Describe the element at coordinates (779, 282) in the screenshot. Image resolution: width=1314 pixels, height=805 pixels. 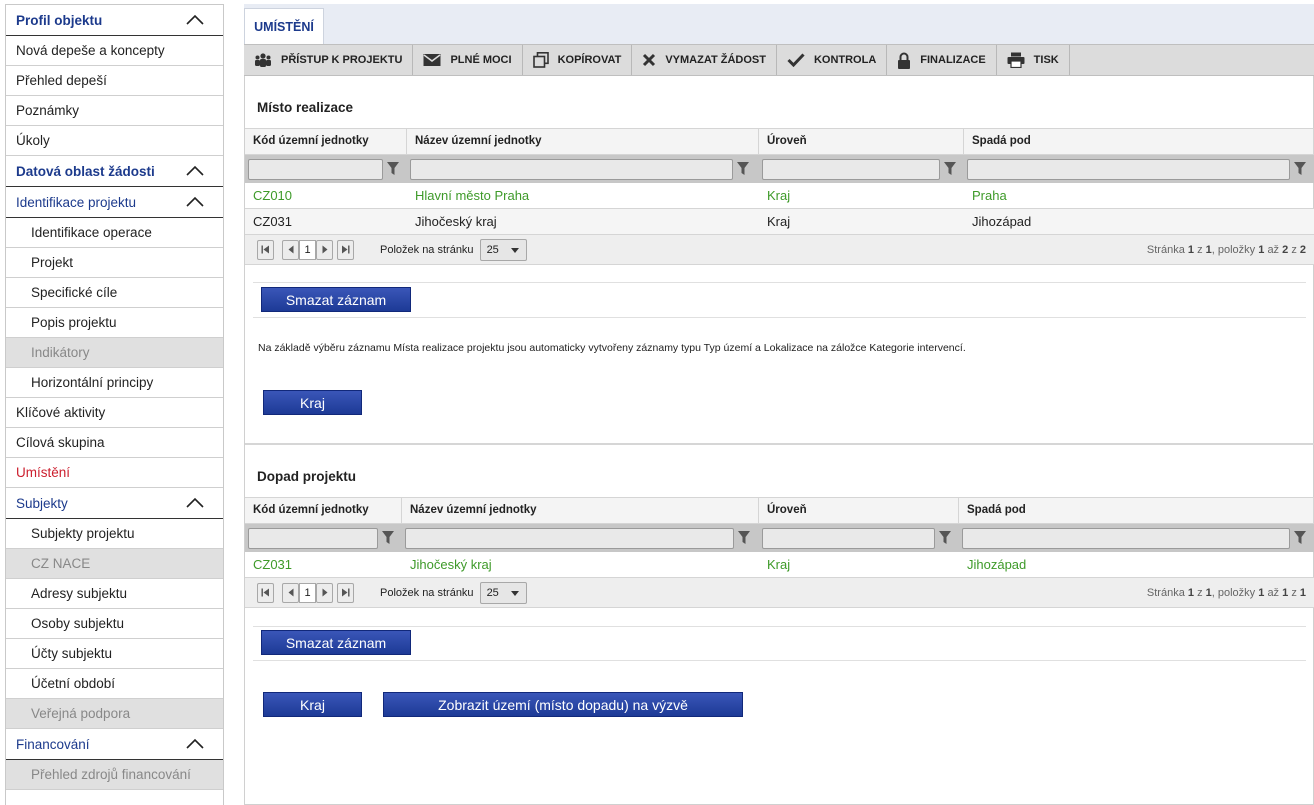
I see `divider` at that location.